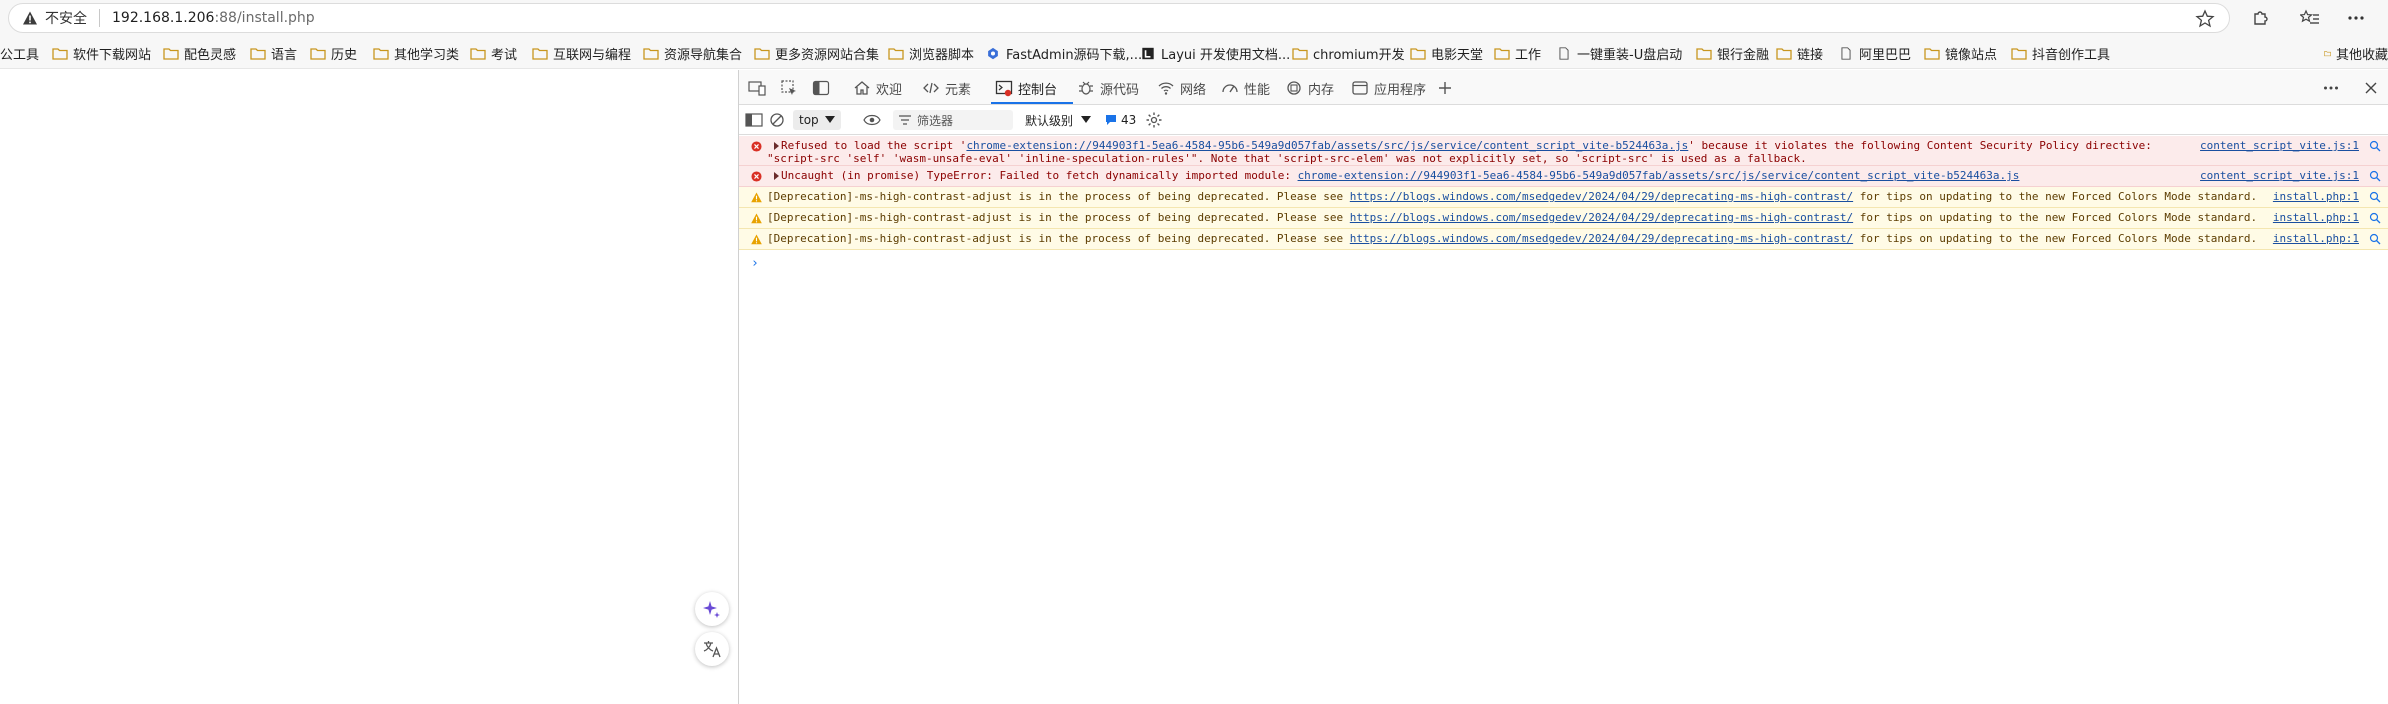 The width and height of the screenshot is (2388, 704). I want to click on tab-memory: 内存, so click(1309, 88).